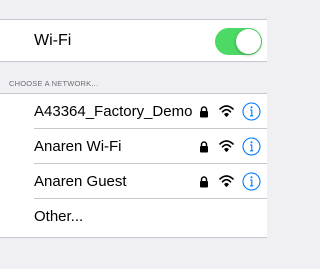  I want to click on wifi-label: Wi-Fi, so click(53, 40).